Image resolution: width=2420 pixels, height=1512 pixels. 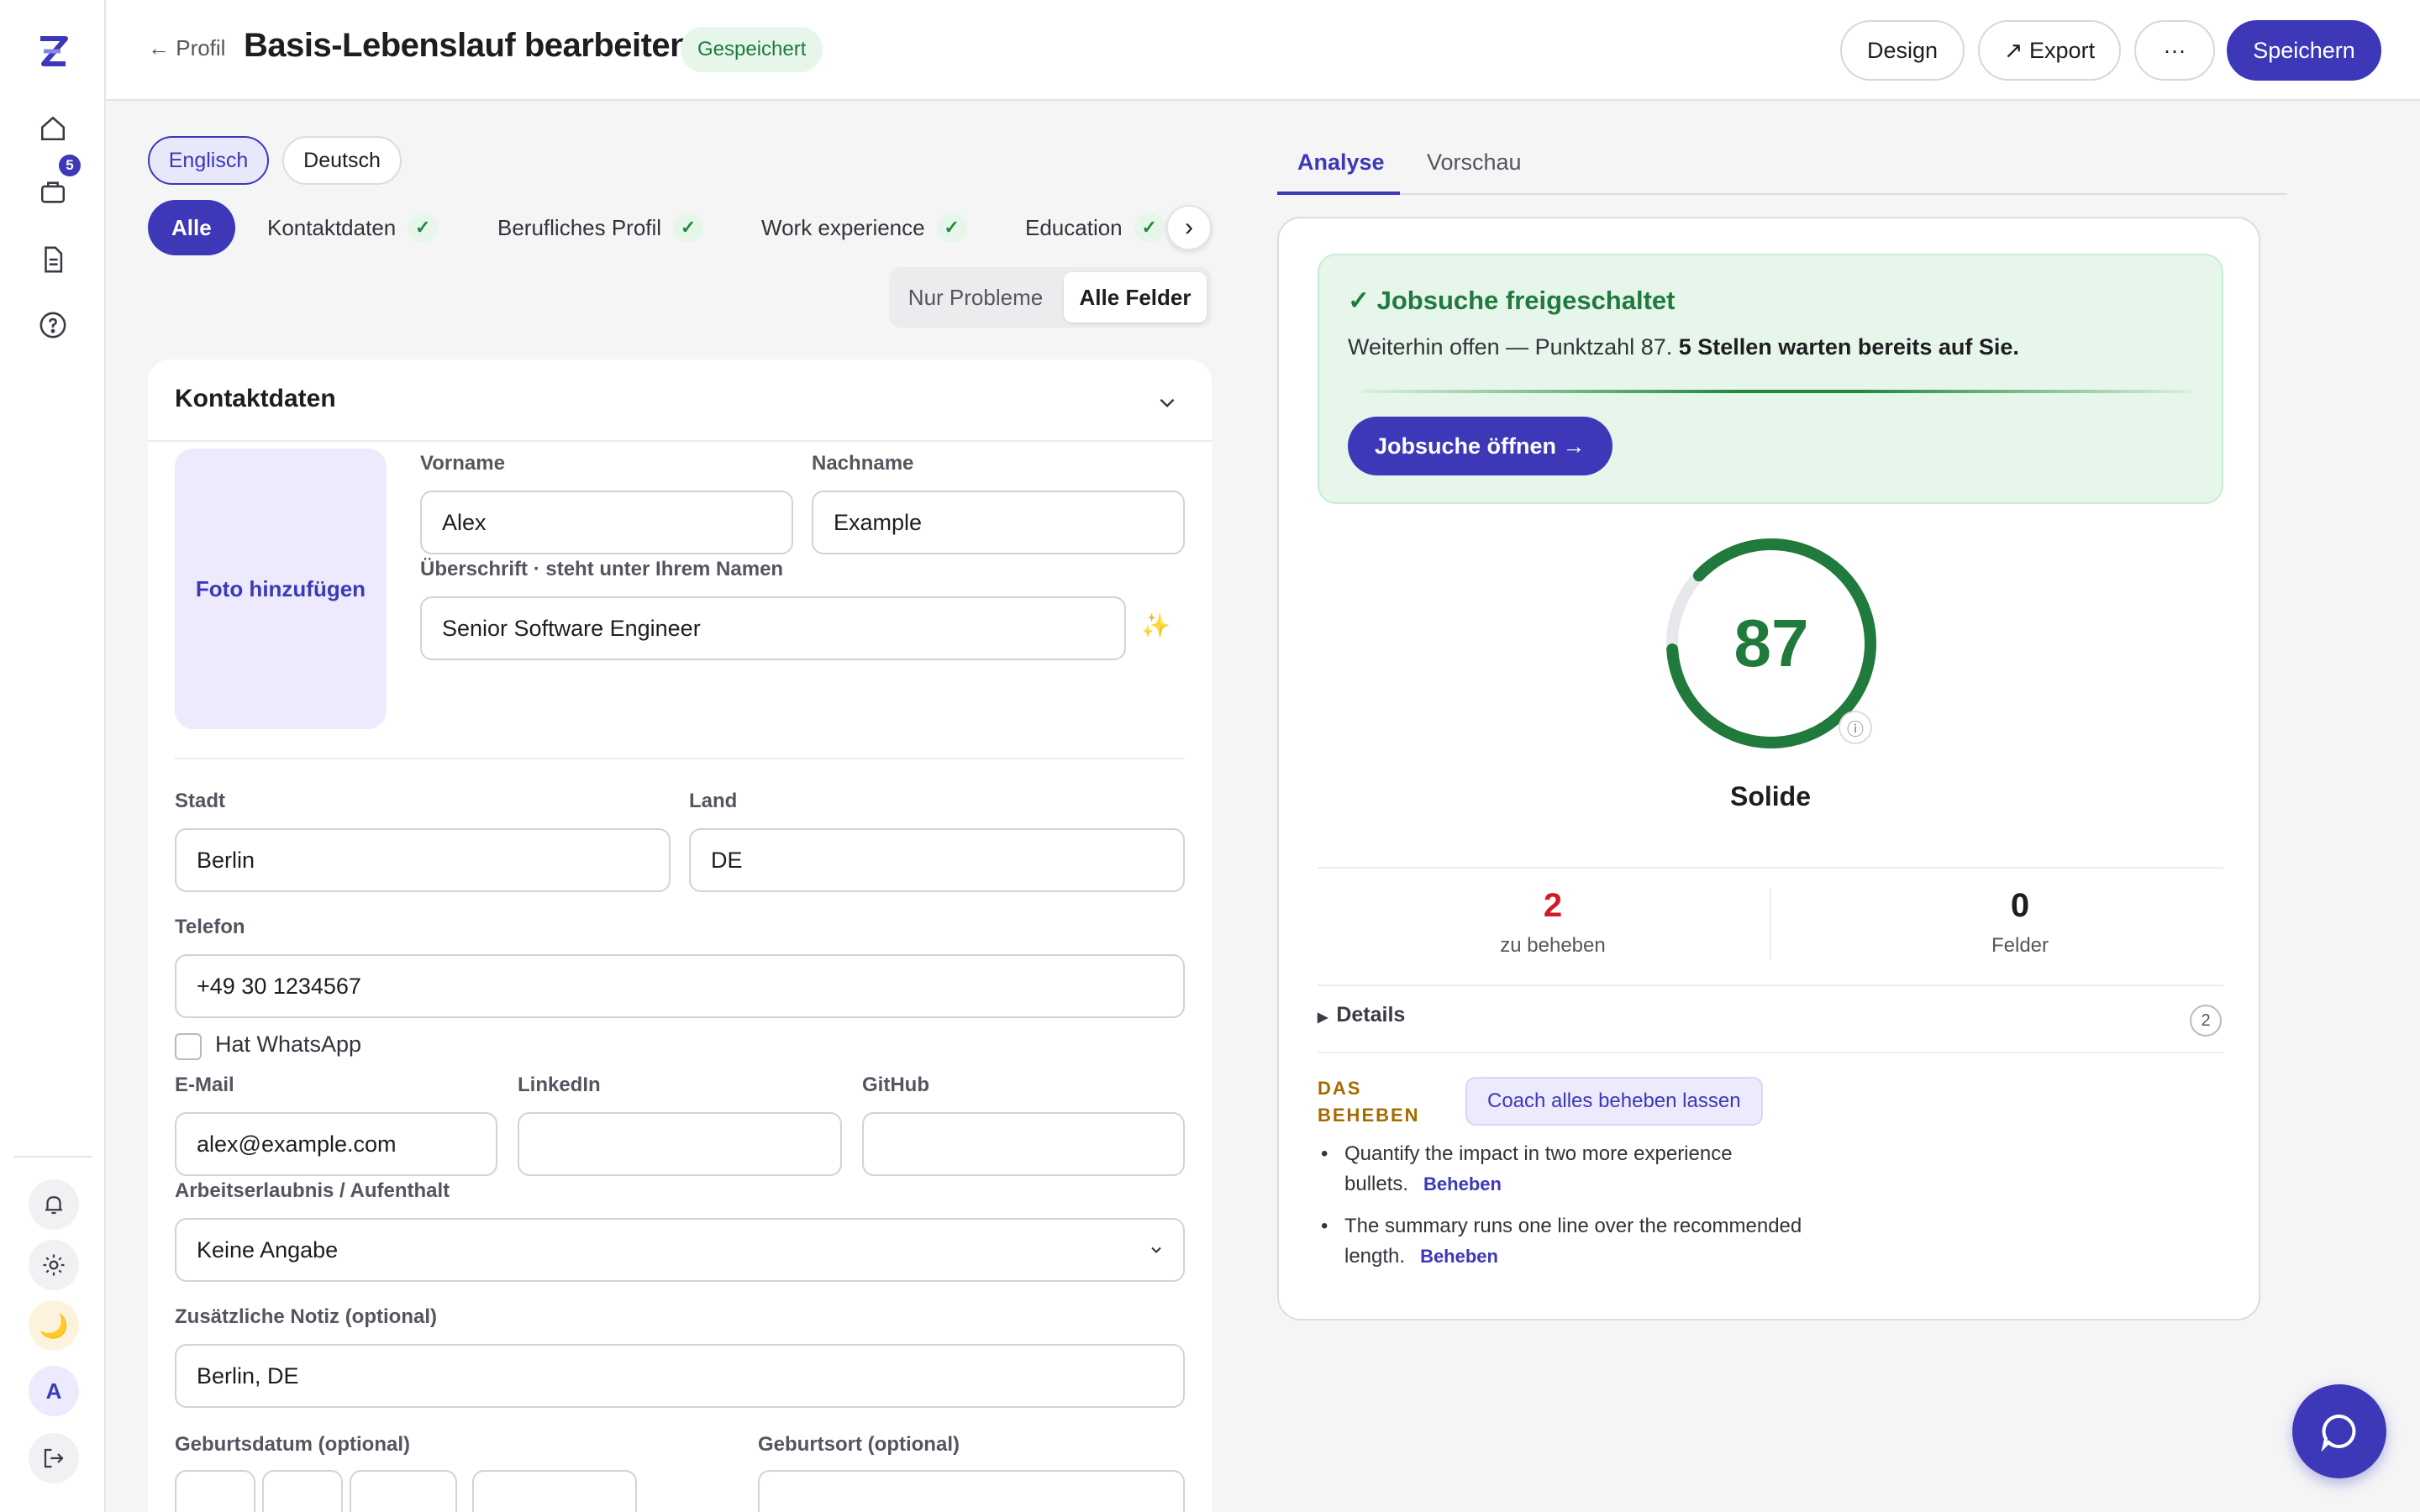 I want to click on note-label: Zusätzliche Notiz (optional), so click(x=306, y=1316).